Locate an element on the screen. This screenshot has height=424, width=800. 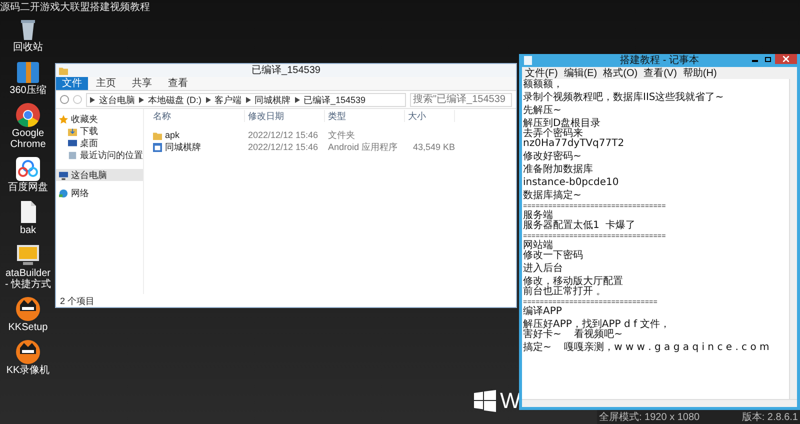
address-bar: 这台电脑 本地磁盘 (D:) 客户端 同城棋牌 已编译_154539 is located at coordinates (246, 99).